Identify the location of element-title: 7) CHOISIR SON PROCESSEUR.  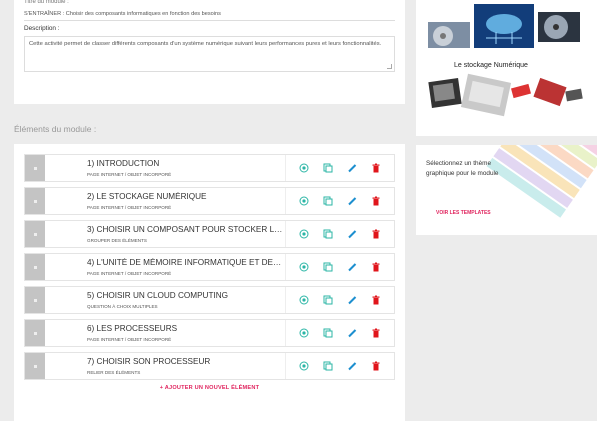
(149, 361).